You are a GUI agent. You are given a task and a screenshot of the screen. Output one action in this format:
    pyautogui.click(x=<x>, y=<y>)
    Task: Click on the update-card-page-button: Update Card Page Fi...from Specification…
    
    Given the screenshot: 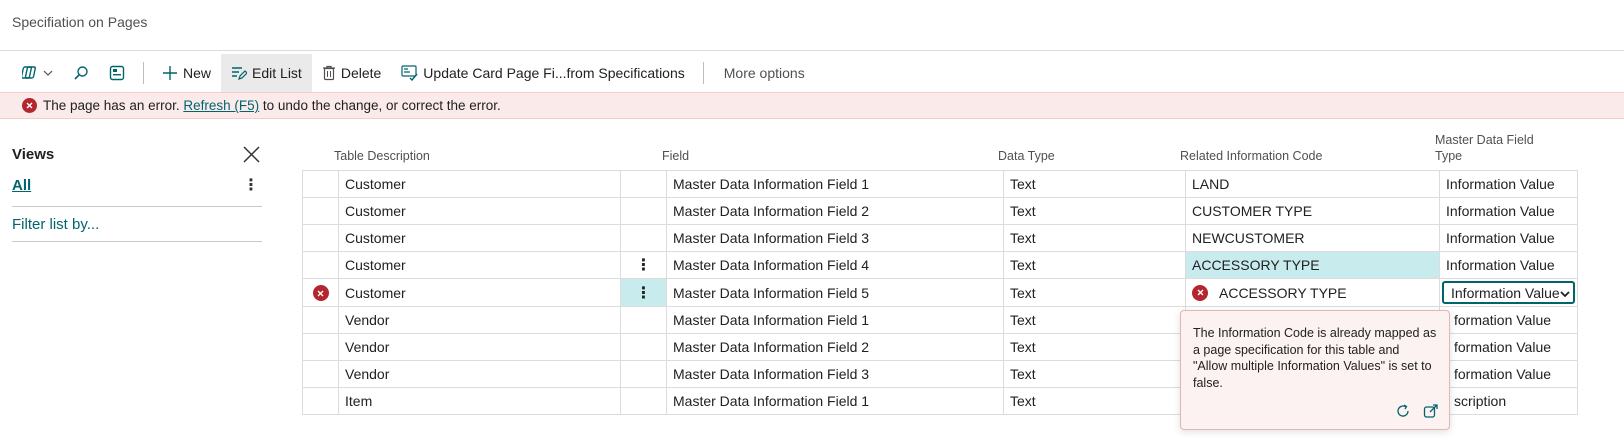 What is the action you would take?
    pyautogui.click(x=542, y=73)
    